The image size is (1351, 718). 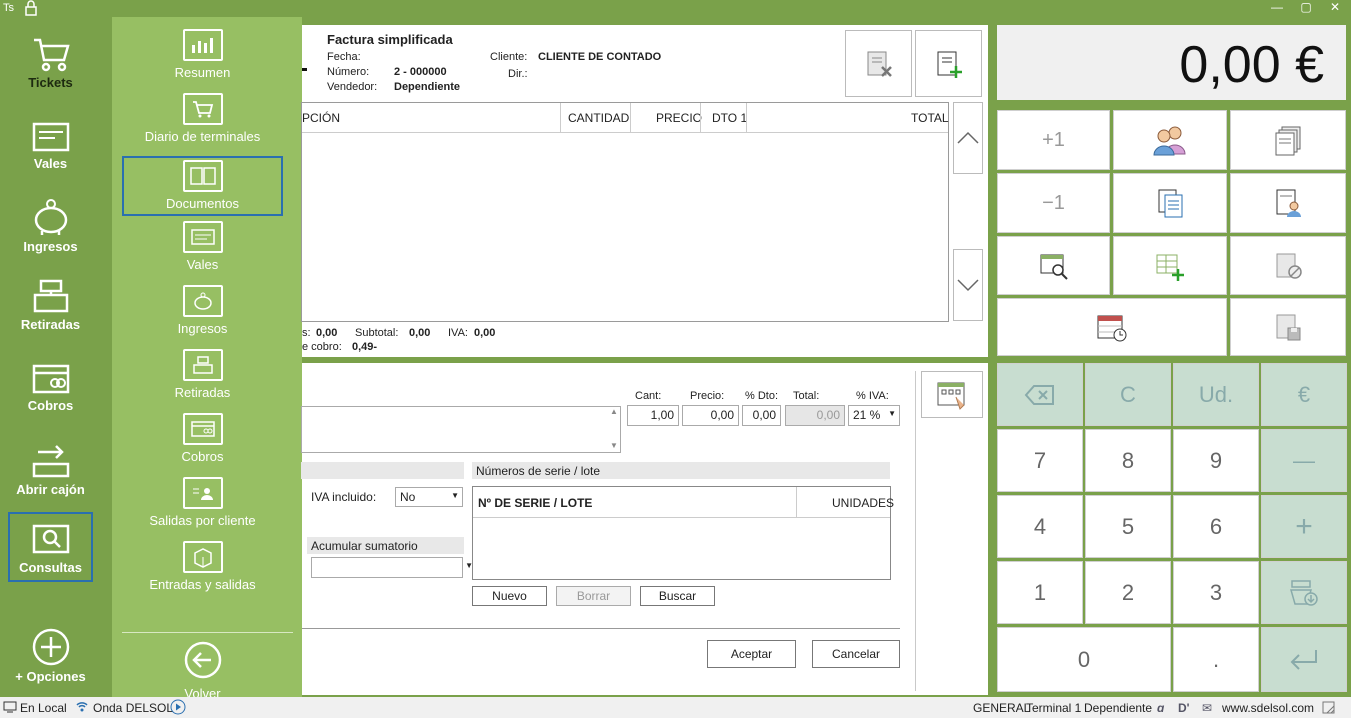 I want to click on sidebar-item-vales: Vales, so click(x=50, y=155).